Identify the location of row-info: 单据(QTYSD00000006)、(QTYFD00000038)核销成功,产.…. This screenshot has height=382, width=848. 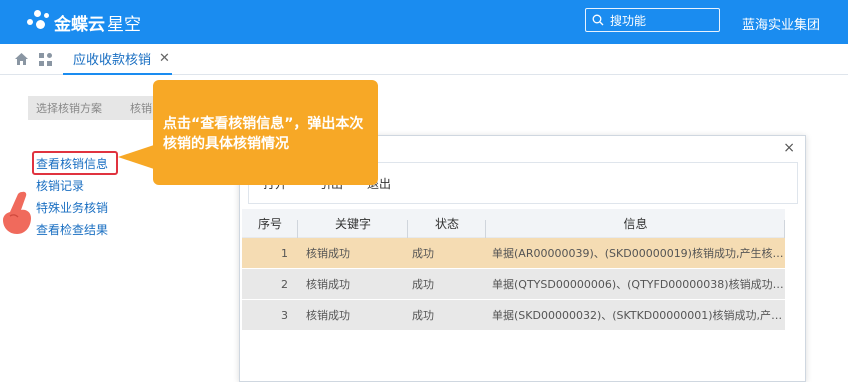
(638, 284).